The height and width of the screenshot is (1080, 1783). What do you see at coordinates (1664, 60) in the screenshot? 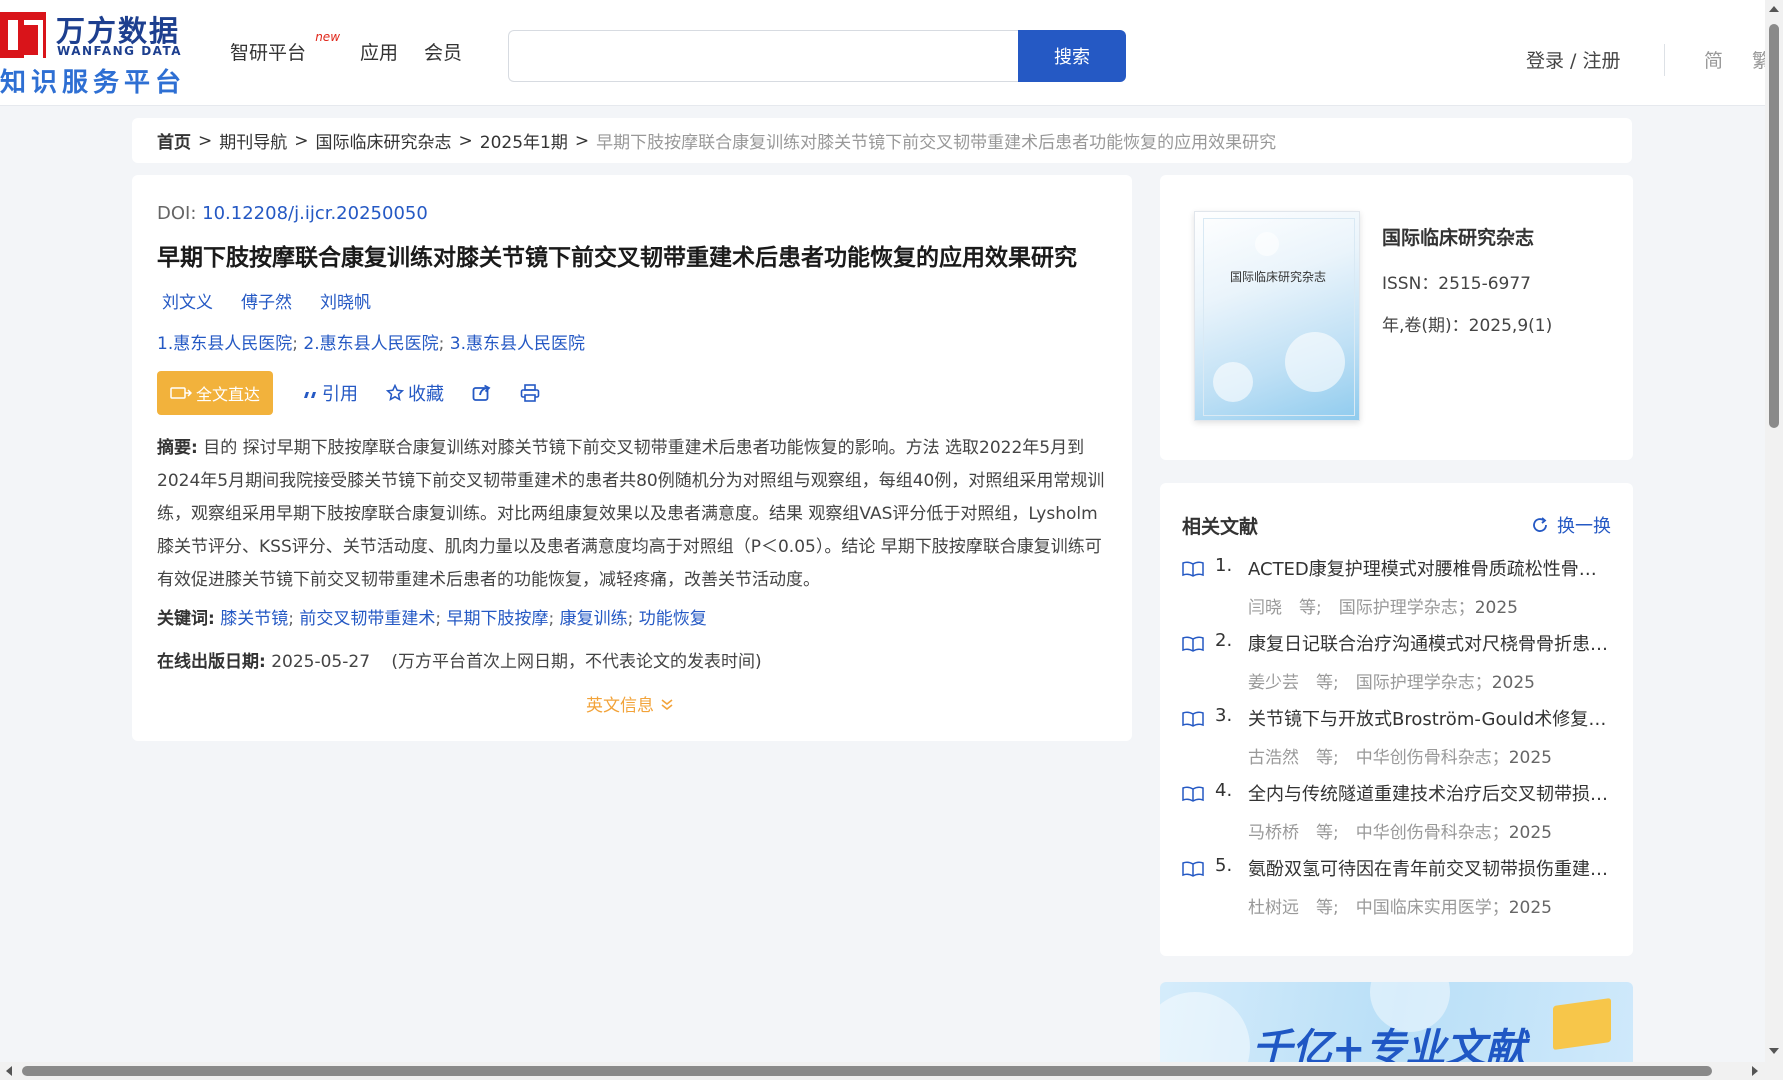
I see `header-divider` at bounding box center [1664, 60].